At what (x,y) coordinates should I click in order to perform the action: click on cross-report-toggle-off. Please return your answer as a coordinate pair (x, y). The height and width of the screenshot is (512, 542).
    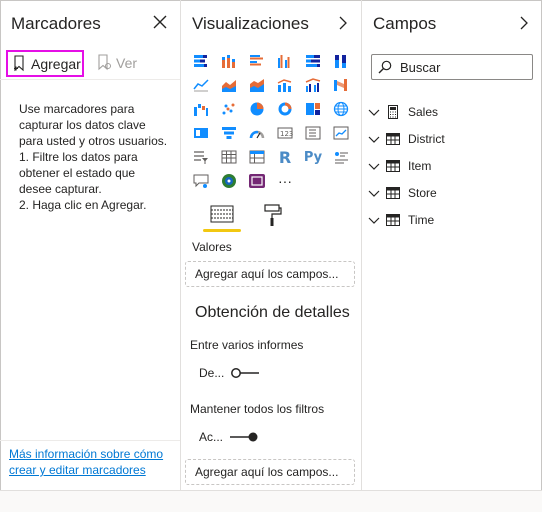
    Looking at the image, I should click on (245, 373).